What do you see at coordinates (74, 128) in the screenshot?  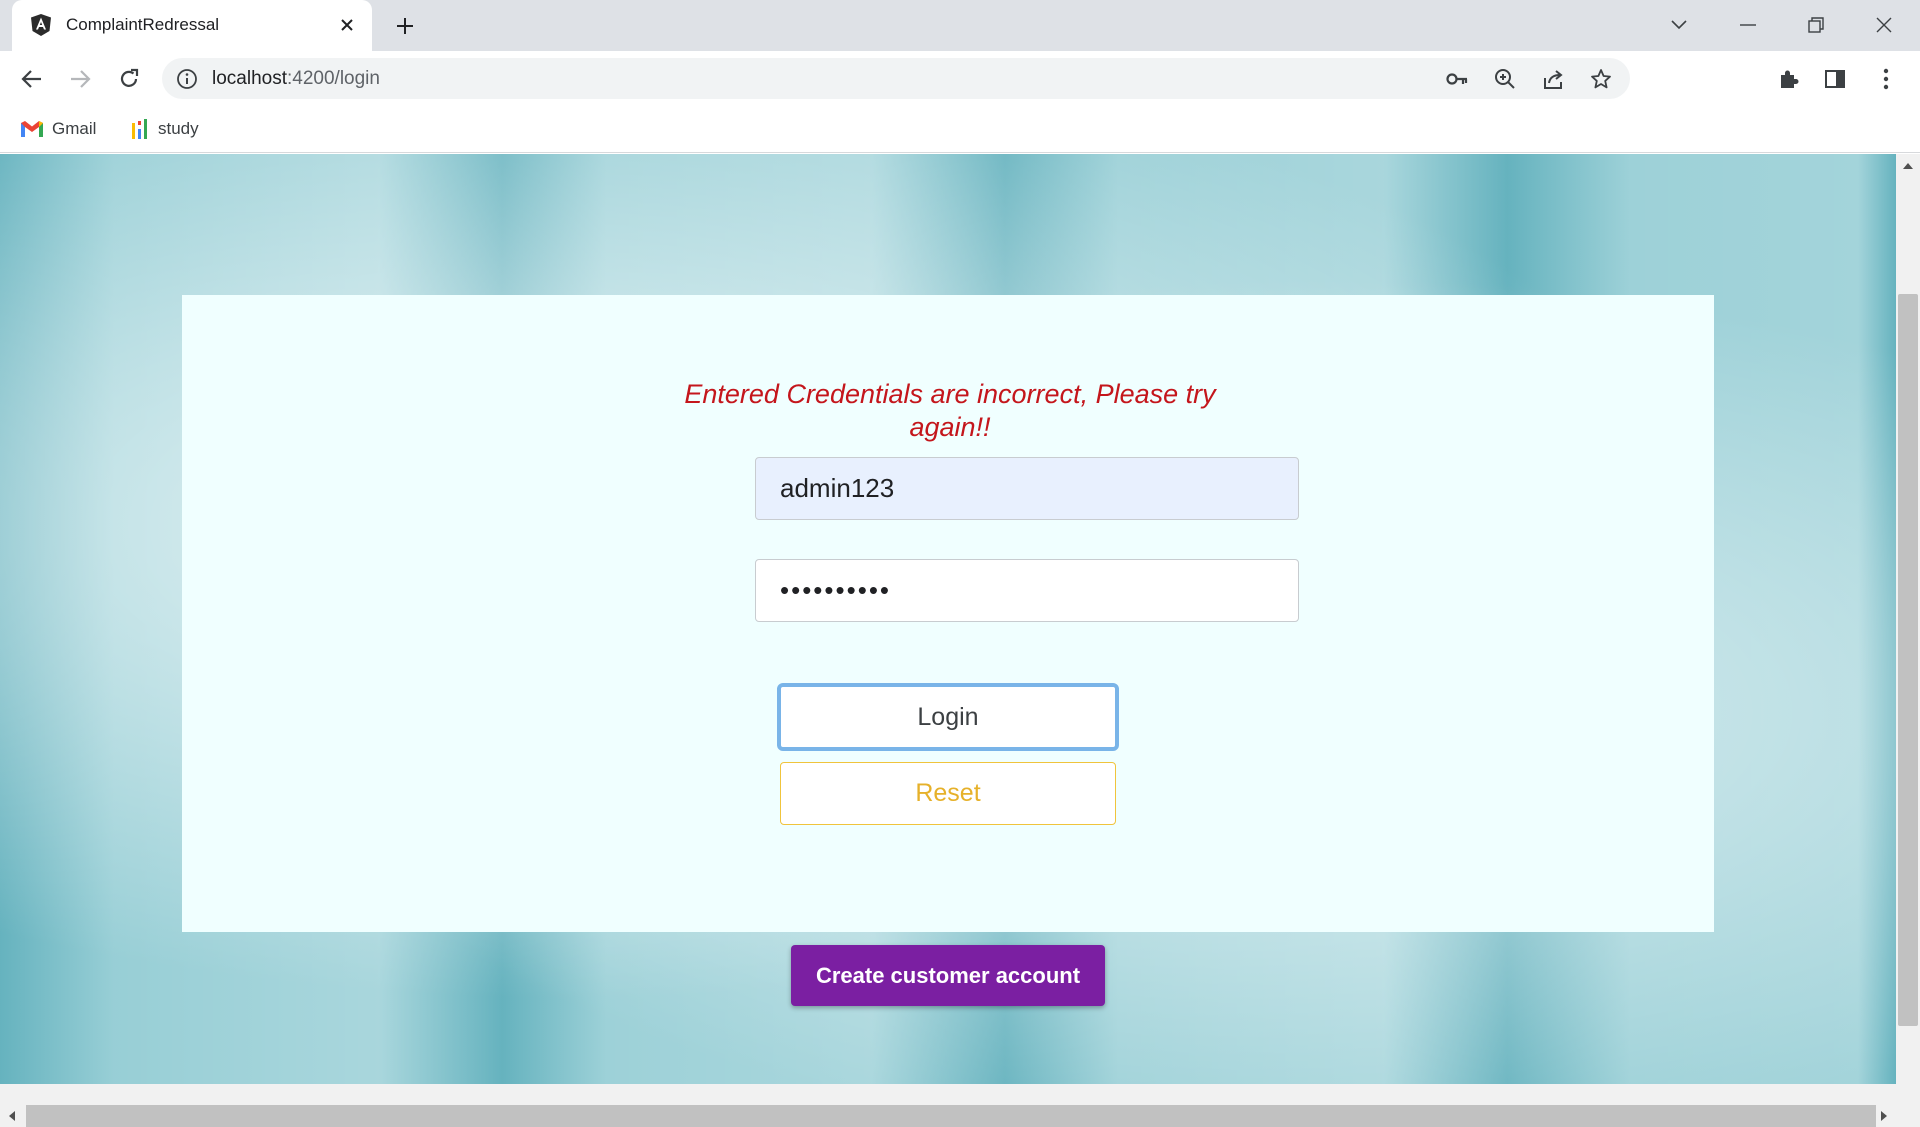 I see `bookmark-label: Gmail` at bounding box center [74, 128].